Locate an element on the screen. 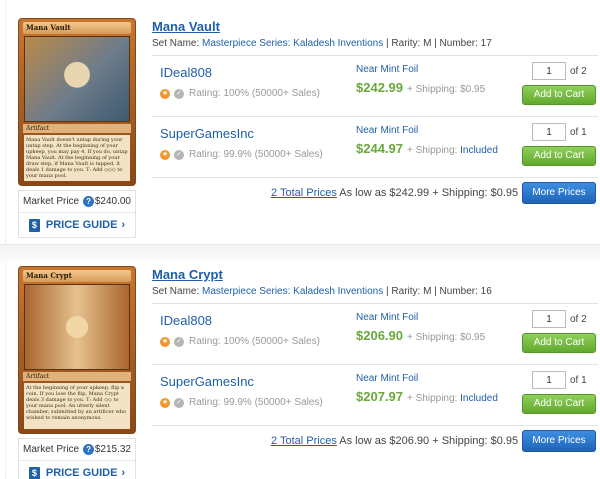  market-price-row: Market Price ? $215.32 is located at coordinates (77, 450).